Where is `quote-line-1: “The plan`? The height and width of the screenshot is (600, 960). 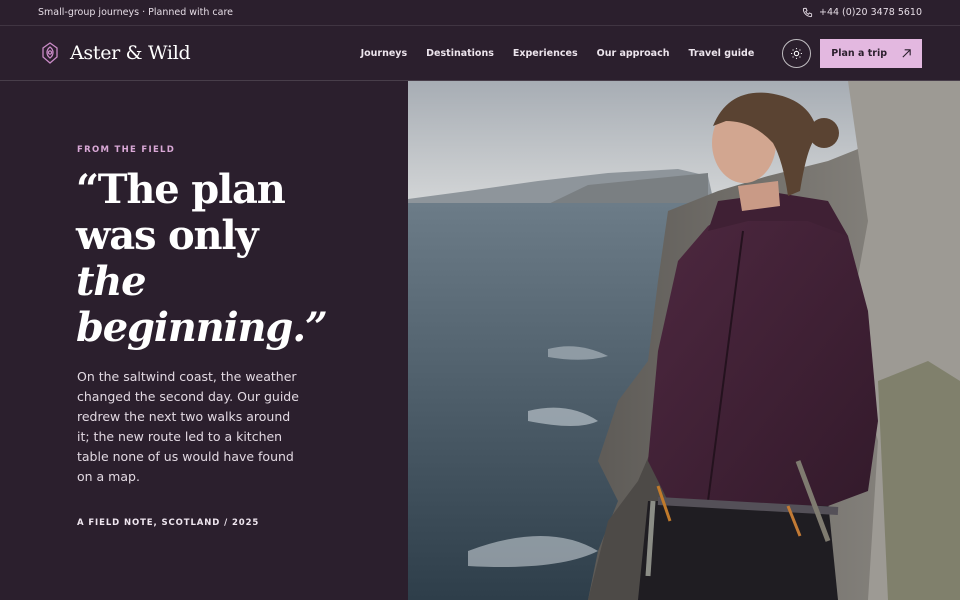 quote-line-1: “The plan is located at coordinates (181, 189).